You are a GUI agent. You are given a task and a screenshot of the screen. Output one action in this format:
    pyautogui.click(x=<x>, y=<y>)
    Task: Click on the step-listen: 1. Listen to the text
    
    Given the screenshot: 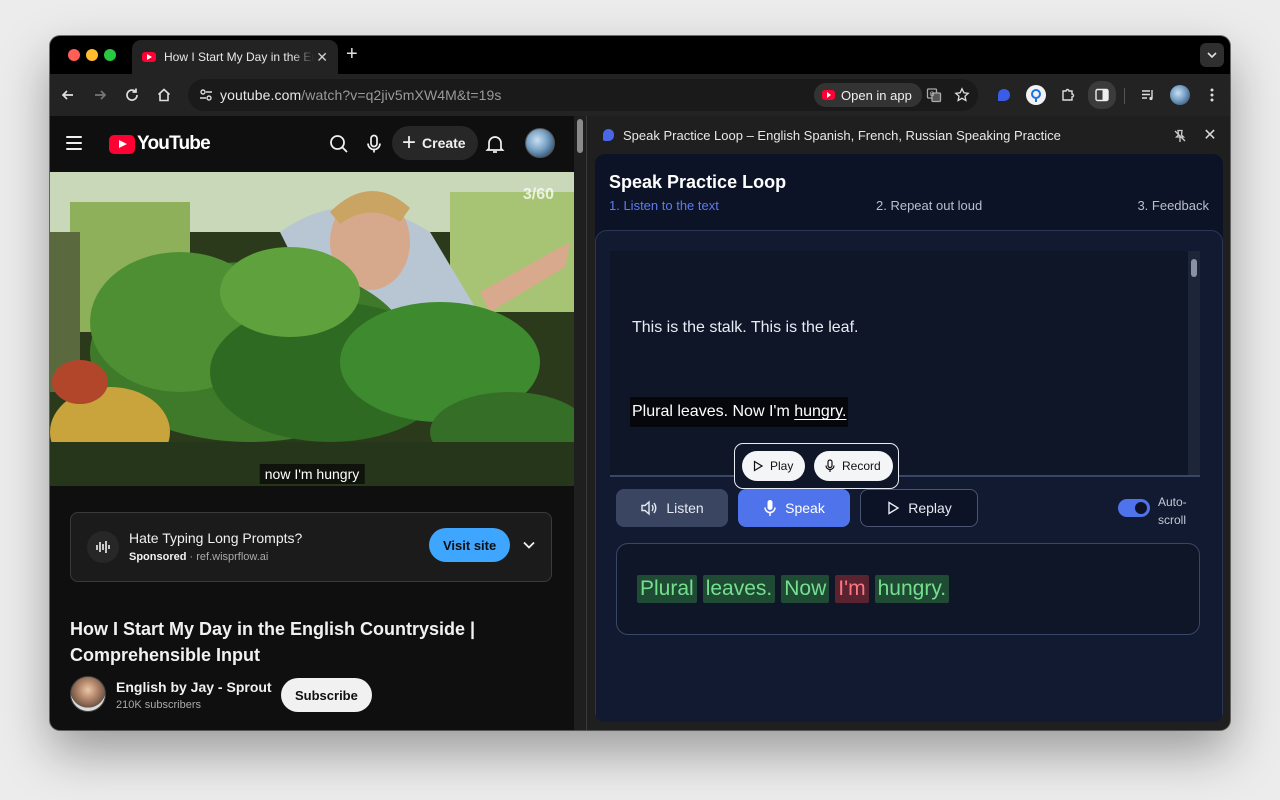 What is the action you would take?
    pyautogui.click(x=664, y=205)
    